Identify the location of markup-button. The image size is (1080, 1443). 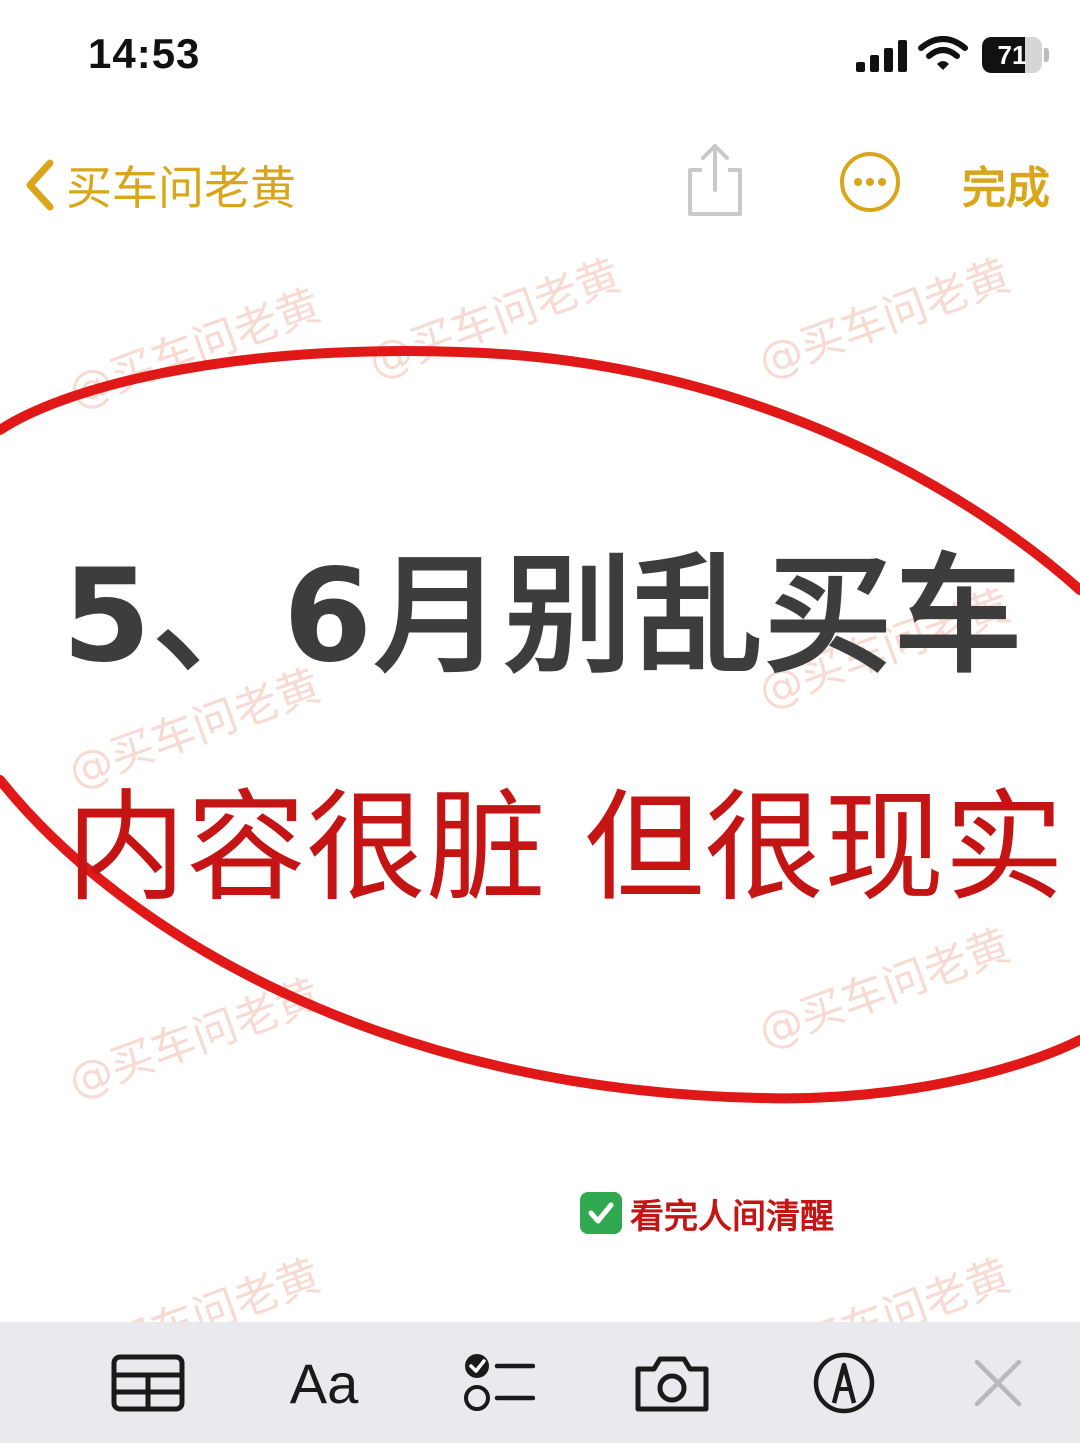
(844, 1383).